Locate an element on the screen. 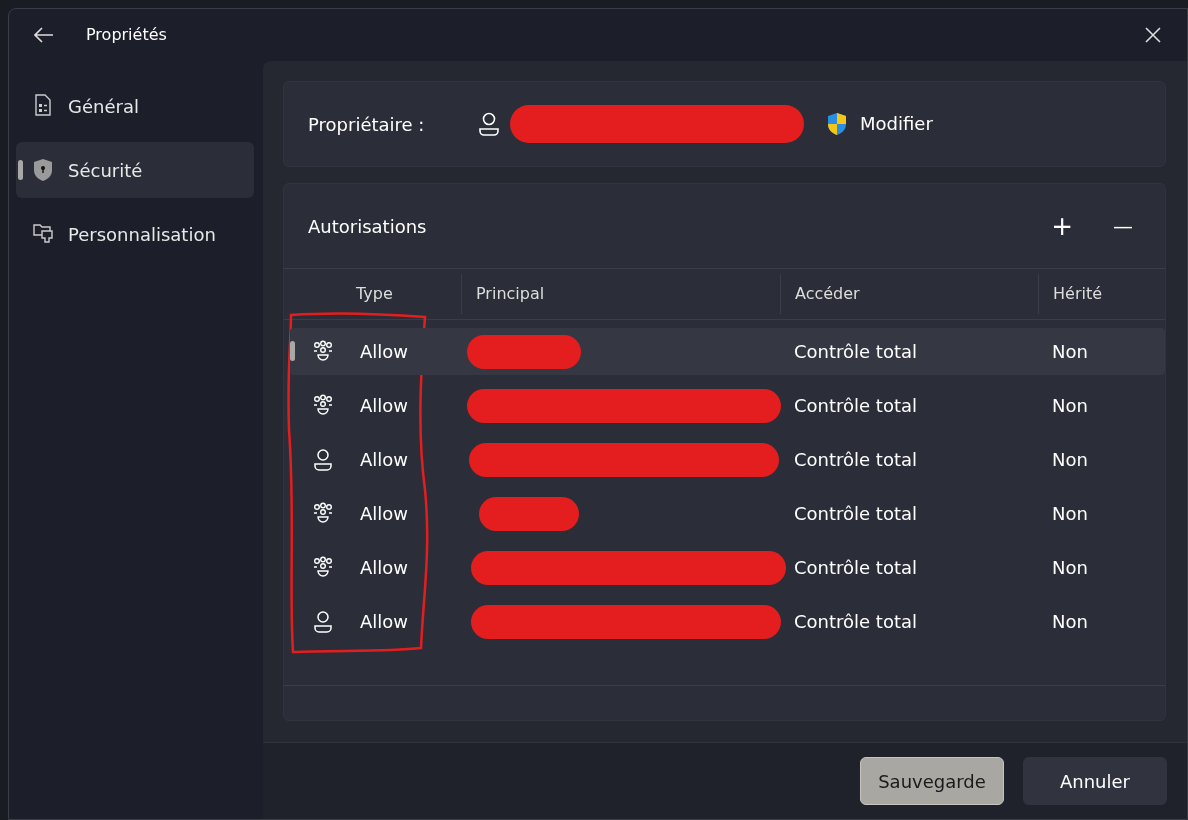 Image resolution: width=1188 pixels, height=820 pixels. close-icon is located at coordinates (1153, 35).